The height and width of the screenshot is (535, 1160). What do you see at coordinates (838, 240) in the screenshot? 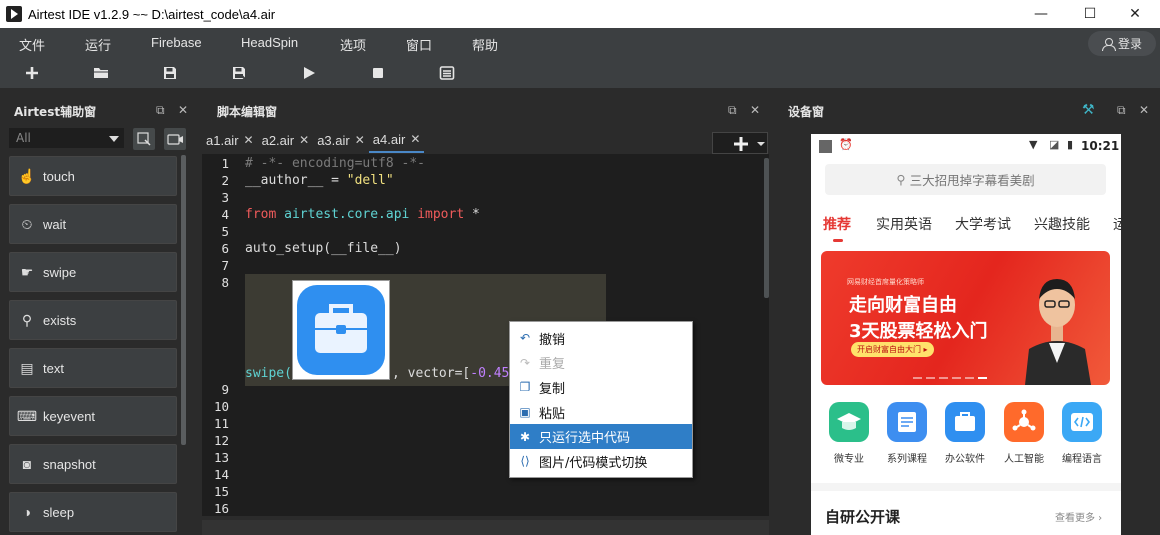
I see `active-tab-indicator` at bounding box center [838, 240].